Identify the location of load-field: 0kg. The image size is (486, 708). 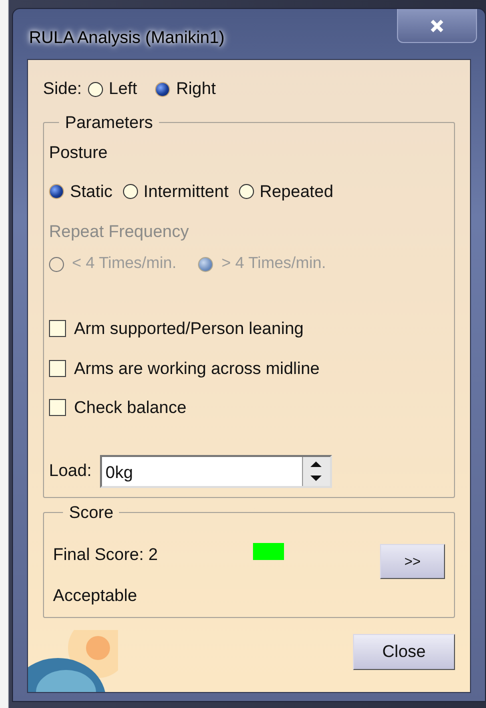
(216, 471).